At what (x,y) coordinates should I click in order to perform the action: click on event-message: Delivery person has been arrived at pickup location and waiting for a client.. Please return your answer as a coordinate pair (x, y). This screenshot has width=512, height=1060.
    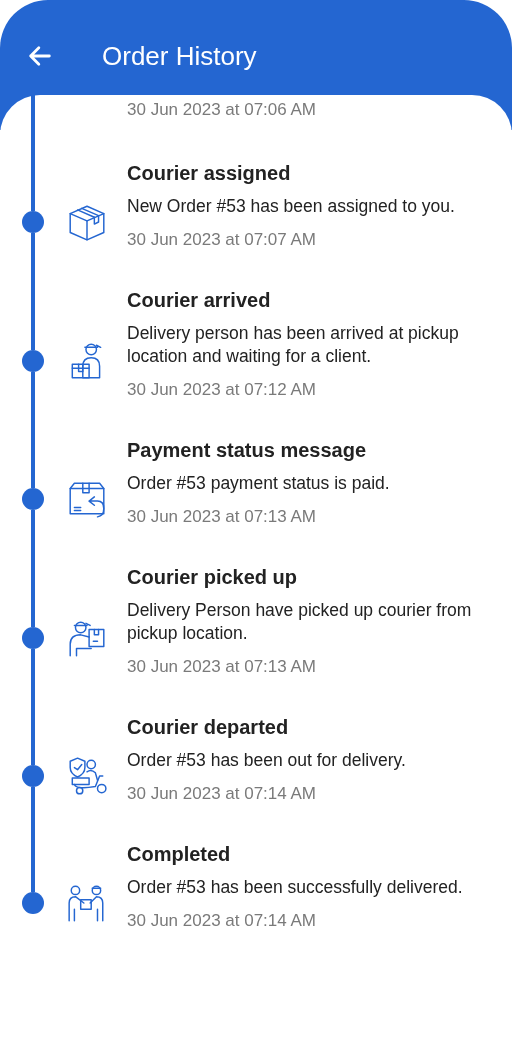
    Looking at the image, I should click on (293, 344).